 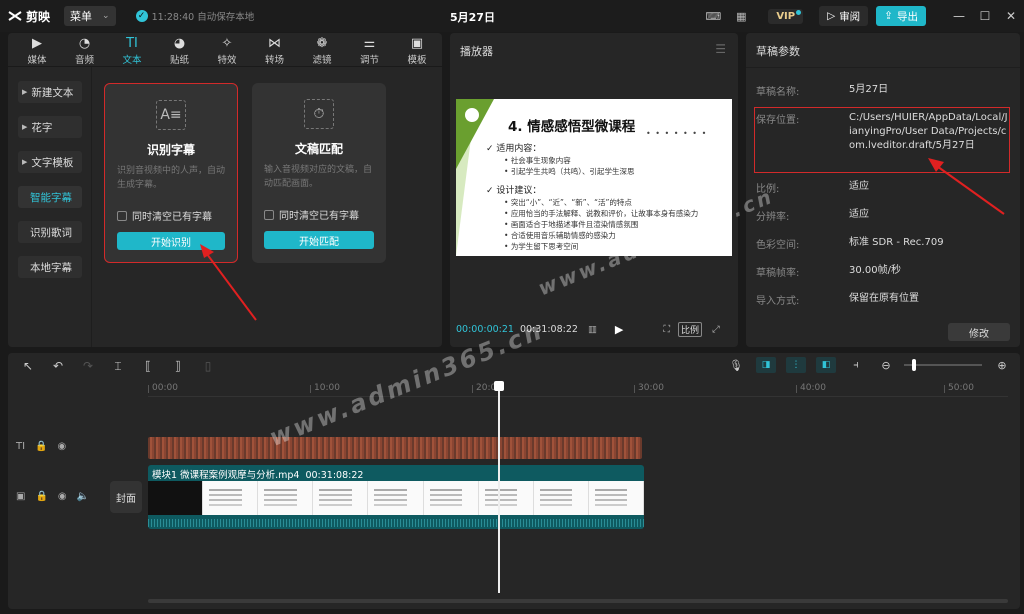 What do you see at coordinates (826, 365) in the screenshot?
I see `linkage-icon: ◧` at bounding box center [826, 365].